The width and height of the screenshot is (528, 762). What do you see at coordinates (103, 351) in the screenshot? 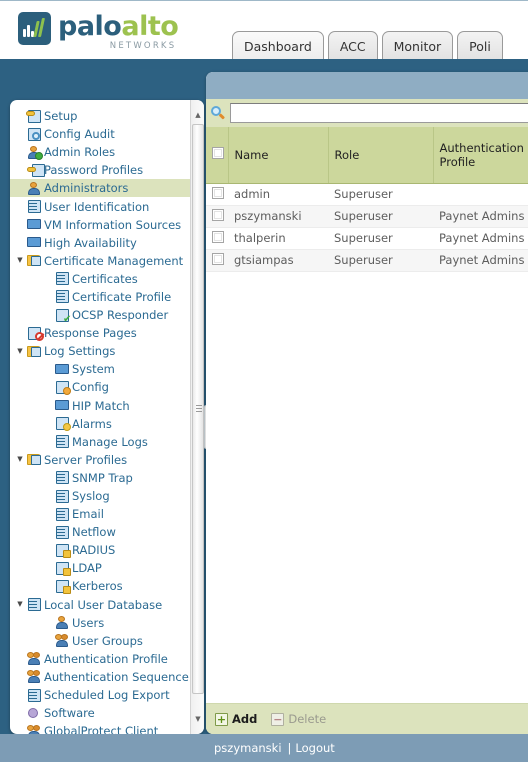
I see `sidebar-item-log-settings: ▼ Log Settings` at bounding box center [103, 351].